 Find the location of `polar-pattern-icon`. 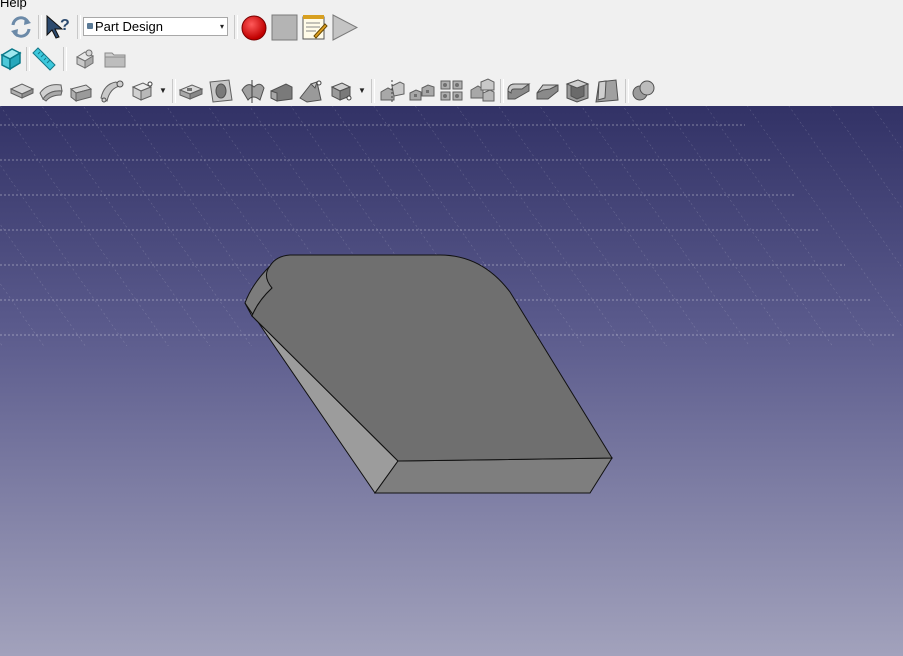

polar-pattern-icon is located at coordinates (452, 91).